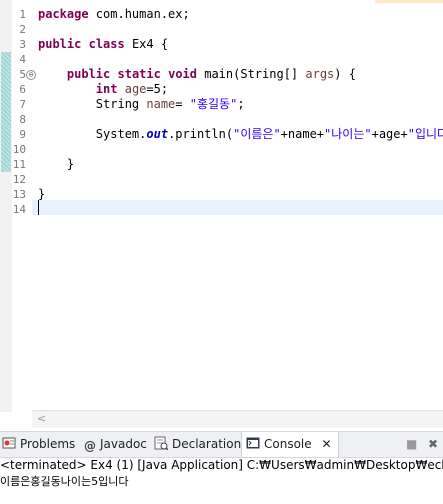 This screenshot has height=504, width=443. Describe the element at coordinates (22, 29) in the screenshot. I see `line-number: 2` at that location.